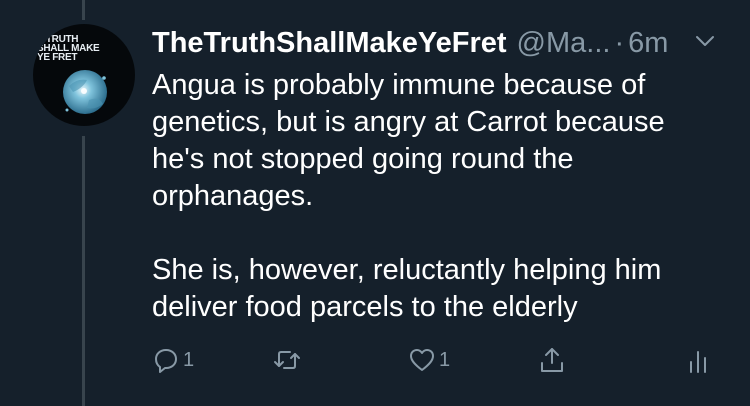 Image resolution: width=750 pixels, height=406 pixels. Describe the element at coordinates (166, 361) in the screenshot. I see `reply-icon` at that location.